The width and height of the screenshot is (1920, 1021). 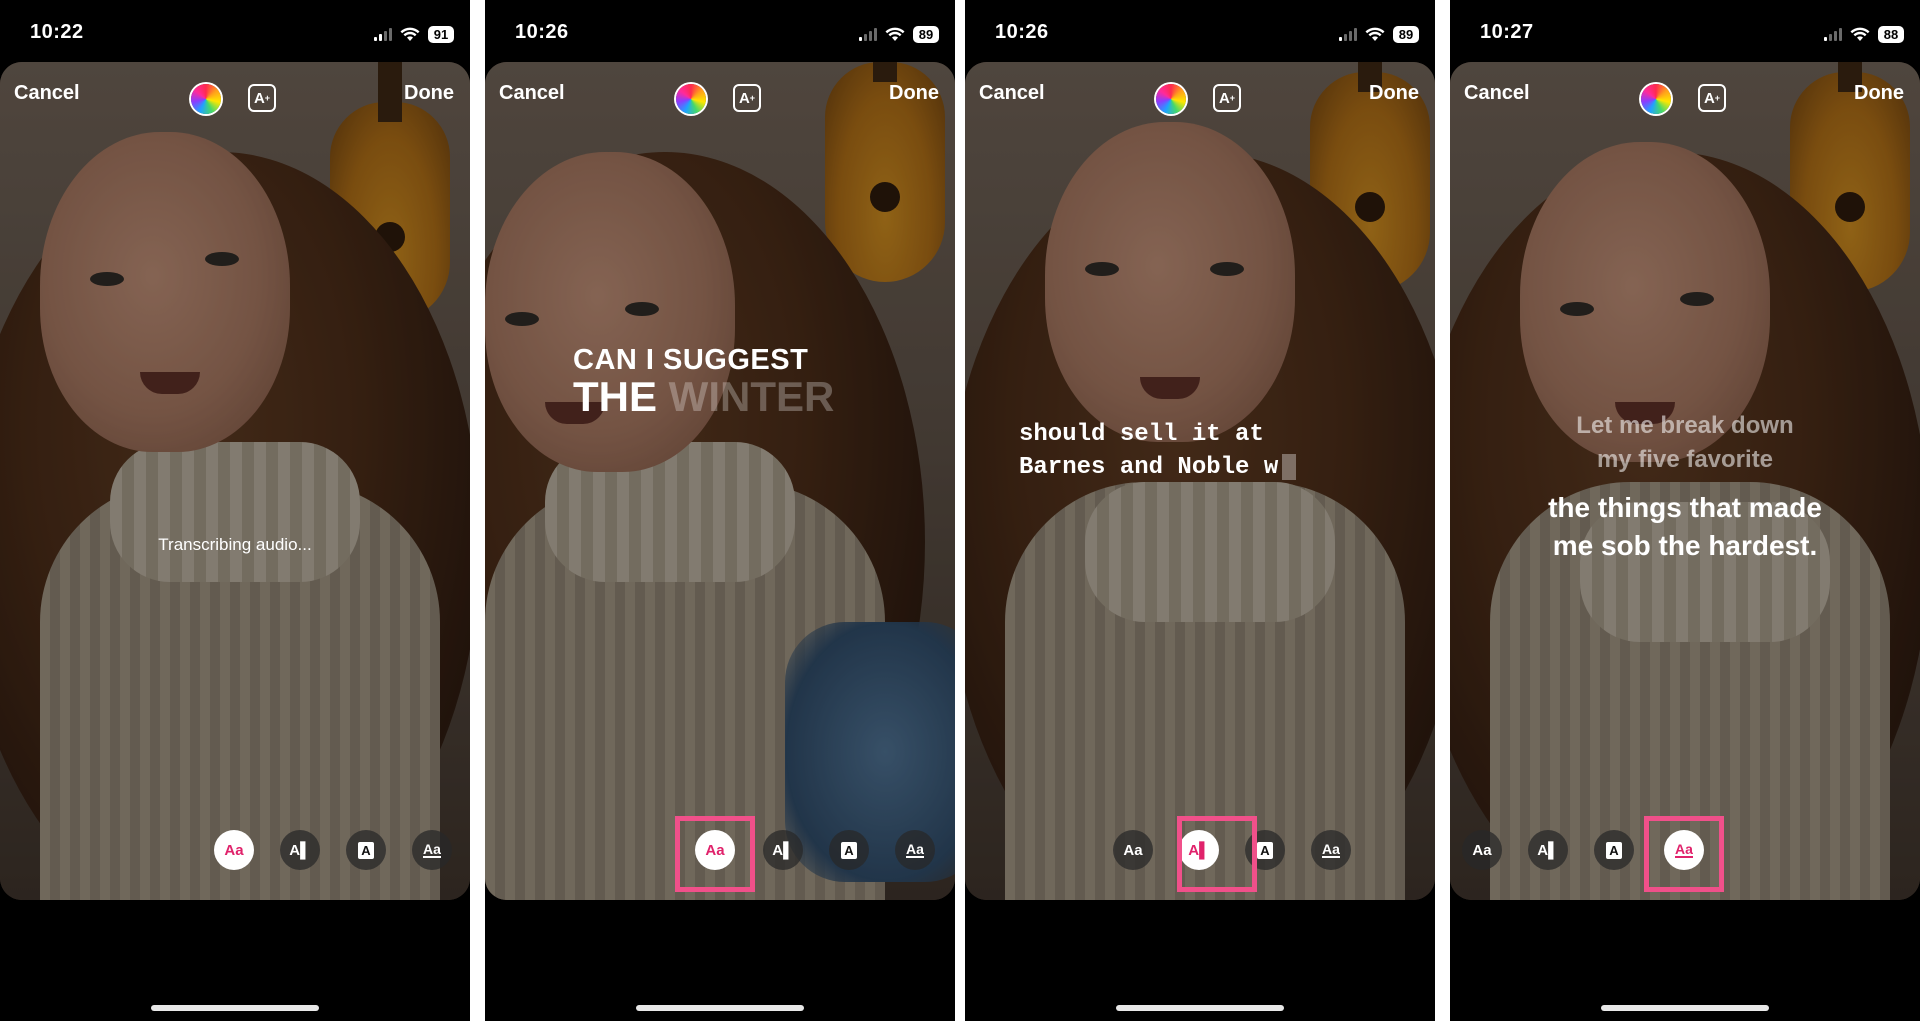 What do you see at coordinates (1685, 459) in the screenshot?
I see `caption-dim-line-2: my five favorite` at bounding box center [1685, 459].